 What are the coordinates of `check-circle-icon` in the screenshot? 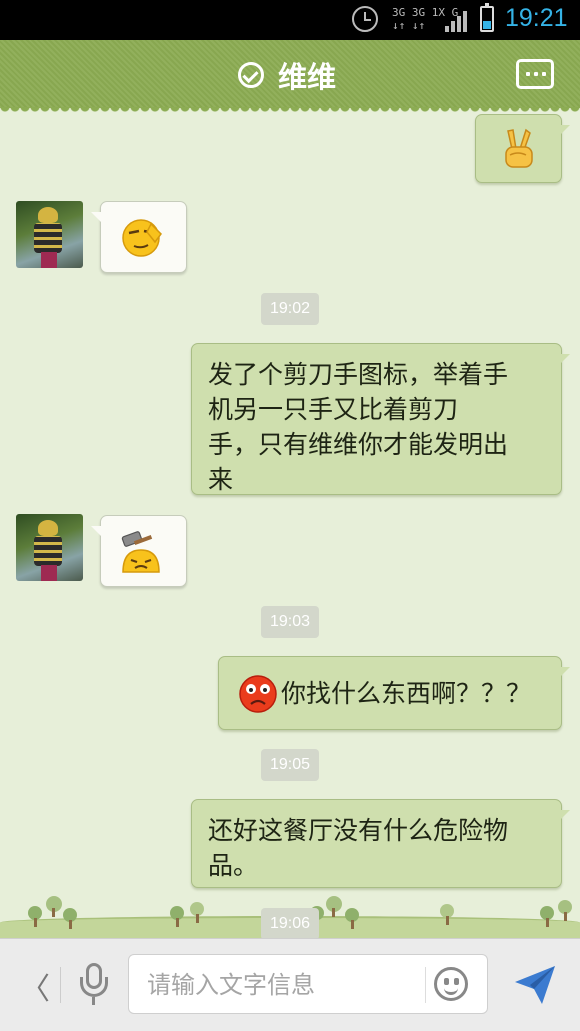 It's located at (251, 75).